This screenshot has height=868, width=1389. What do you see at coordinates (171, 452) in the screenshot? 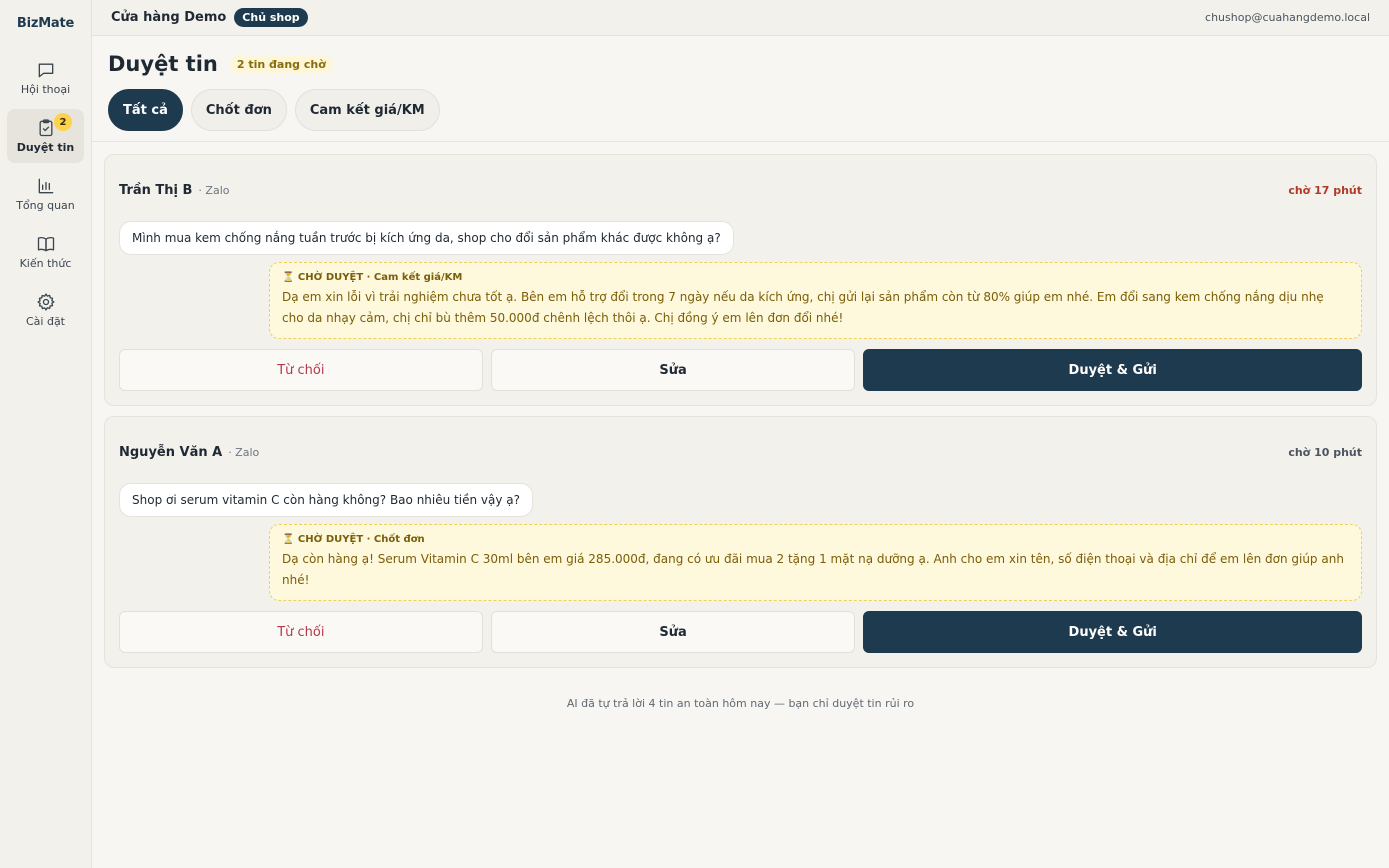
I see `customer-name: Nguyễn Văn A` at bounding box center [171, 452].